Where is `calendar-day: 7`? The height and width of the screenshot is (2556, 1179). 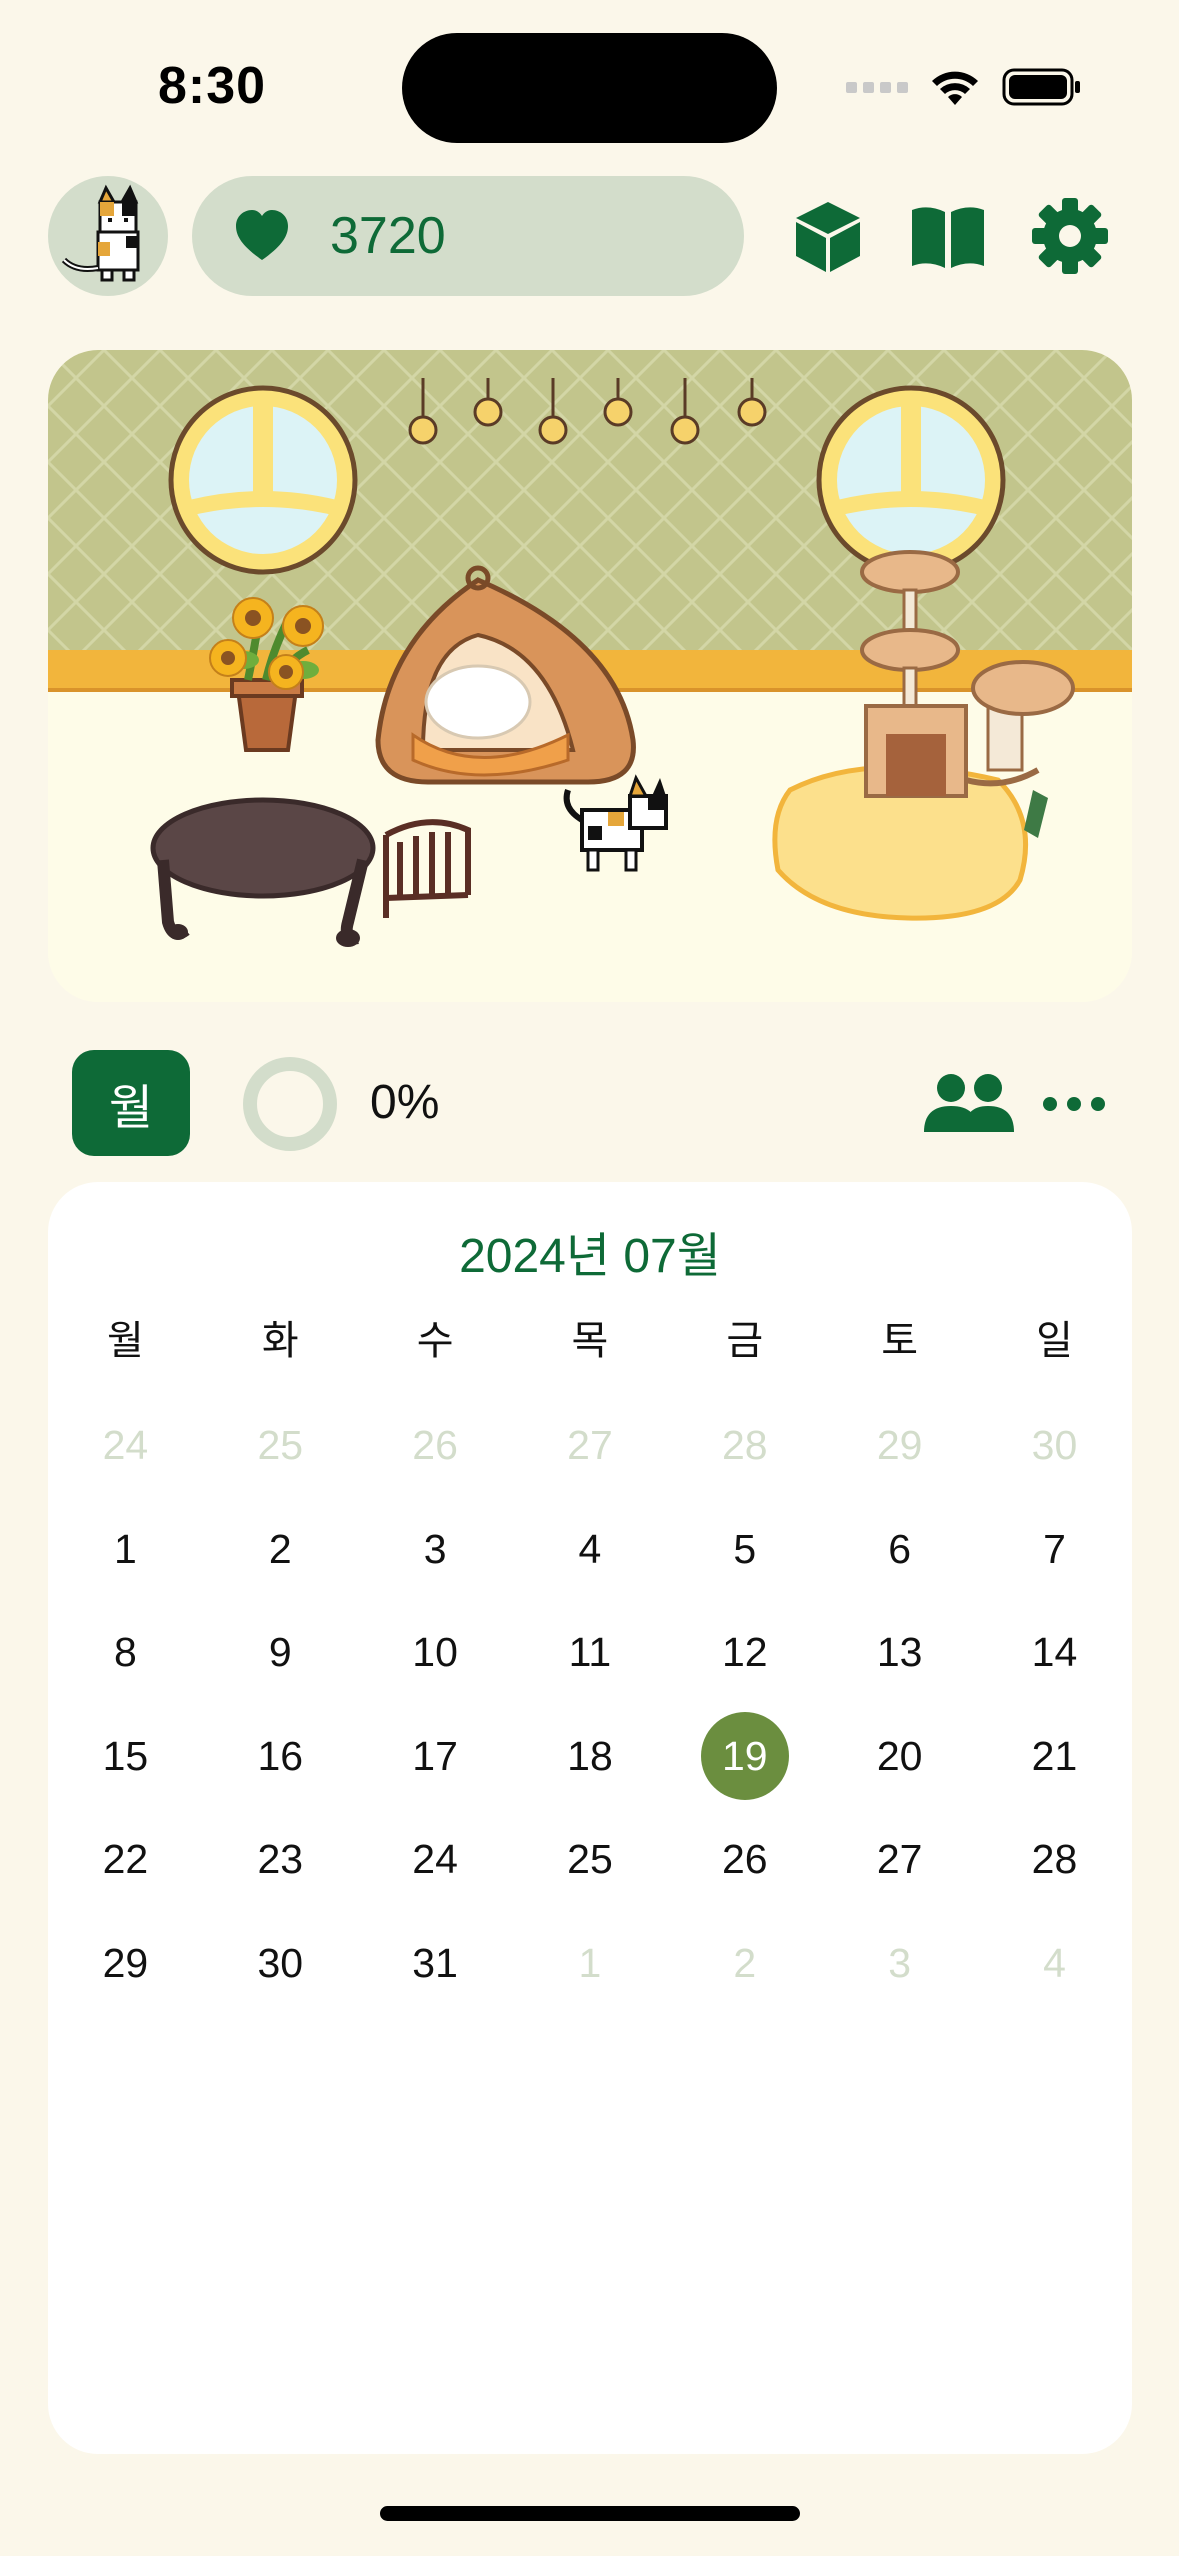 calendar-day: 7 is located at coordinates (1054, 1550).